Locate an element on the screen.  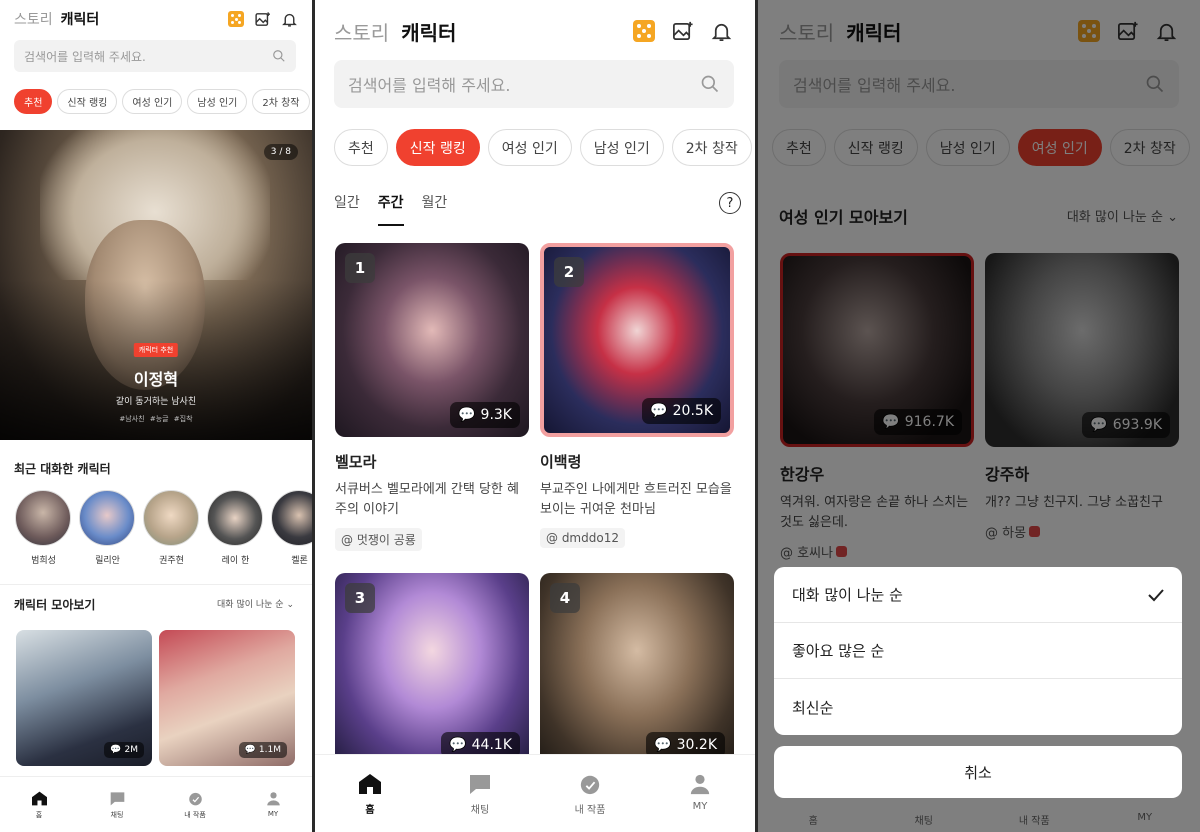
recent-character: 켈론 is located at coordinates (291, 528).